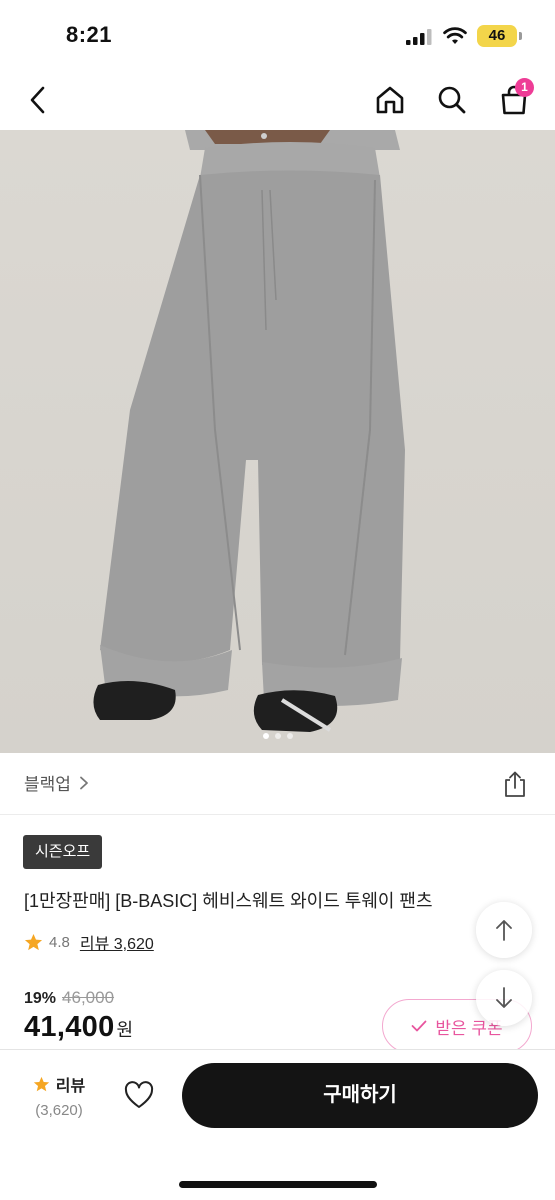 The height and width of the screenshot is (1200, 555). I want to click on search-button, so click(452, 100).